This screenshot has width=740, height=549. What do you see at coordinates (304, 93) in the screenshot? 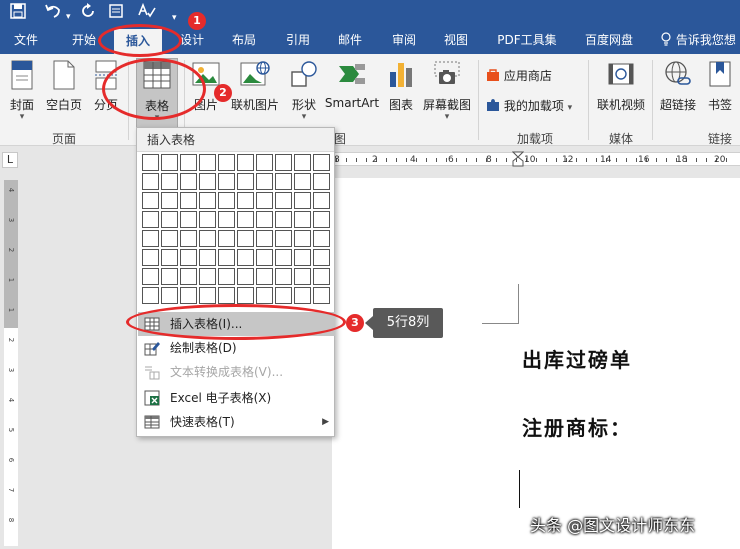
I see `shapes-button: 形状 ▾` at bounding box center [304, 93].